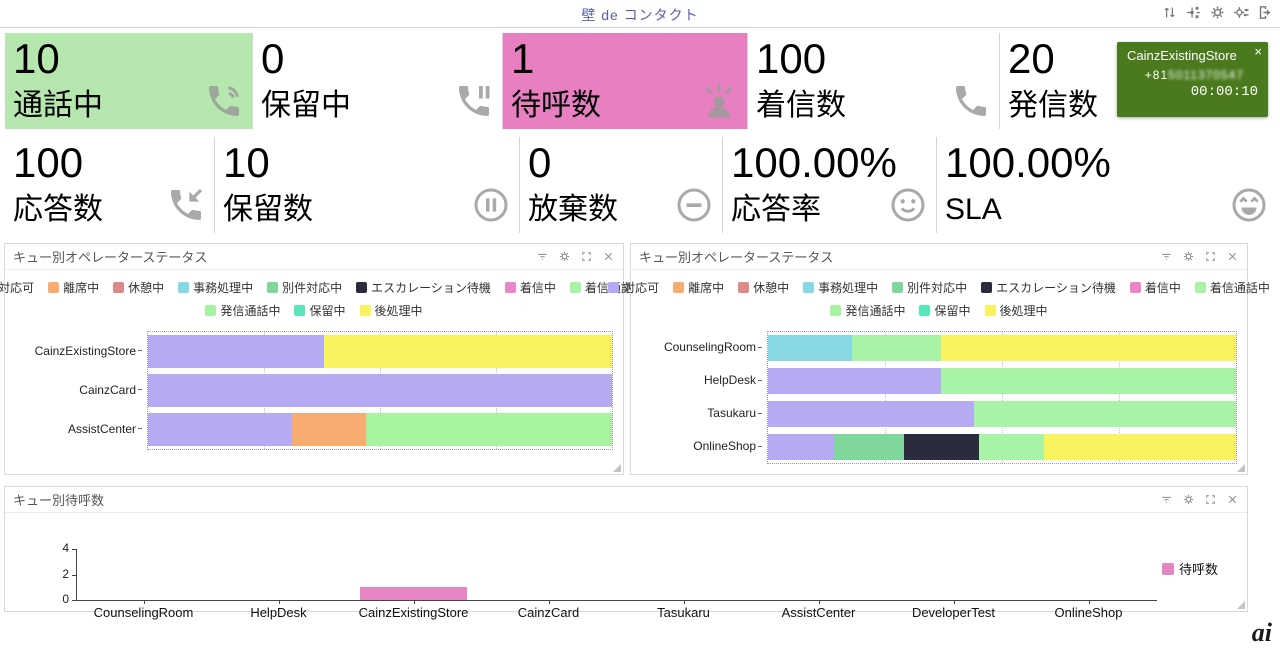 This screenshot has height=650, width=1280. I want to click on sort-arrows-icon, so click(1169, 12).